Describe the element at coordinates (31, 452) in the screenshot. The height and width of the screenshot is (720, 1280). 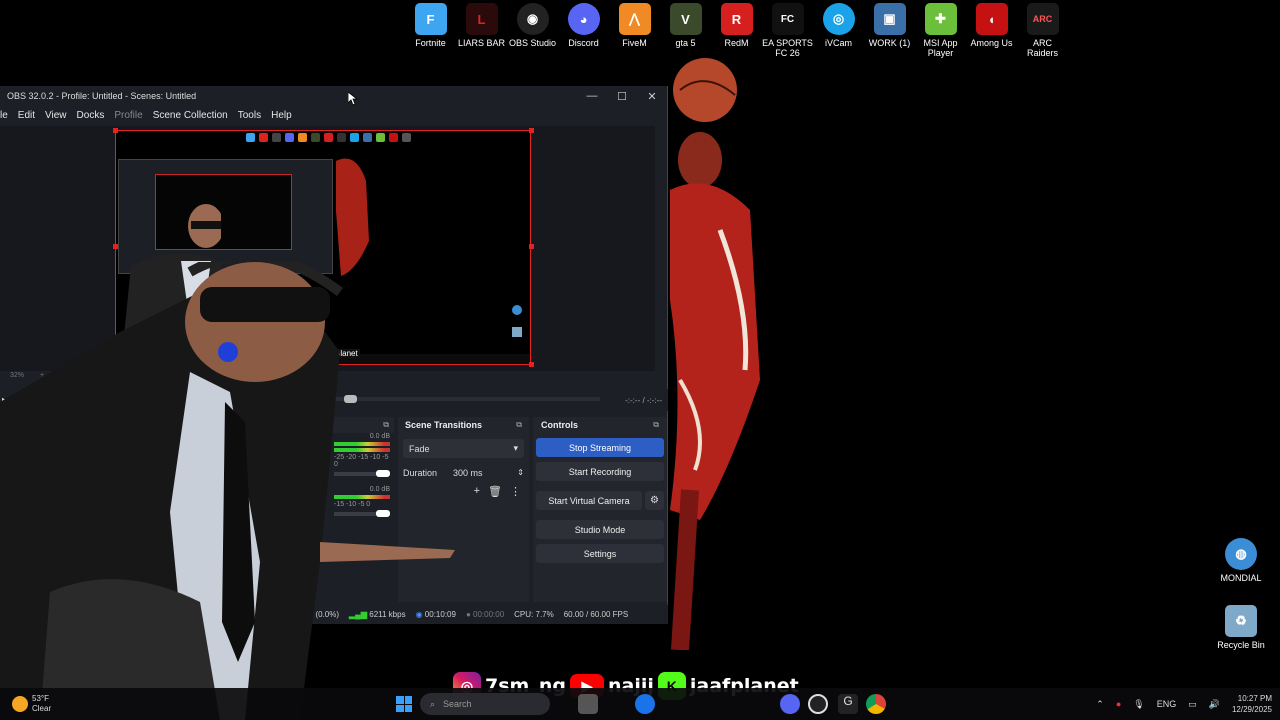
I see `scene-item: am` at that location.